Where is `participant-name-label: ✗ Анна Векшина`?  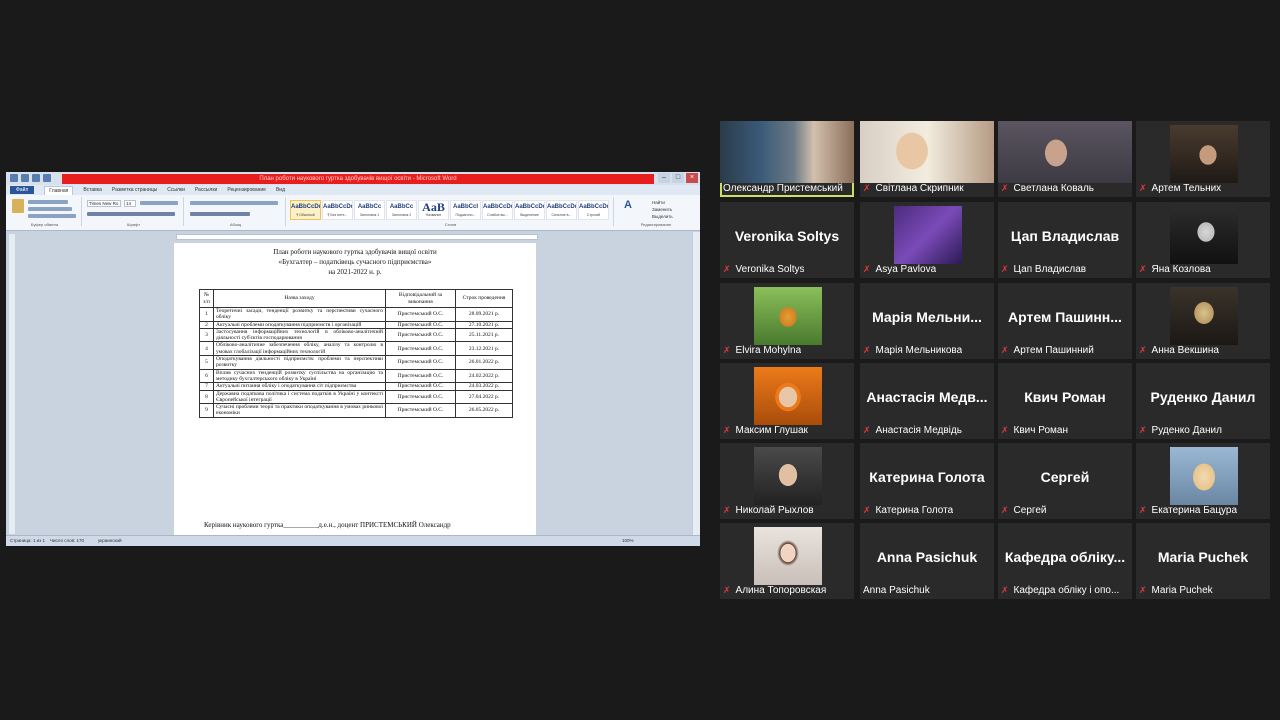
participant-name-label: ✗ Анна Векшина is located at coordinates (1179, 350).